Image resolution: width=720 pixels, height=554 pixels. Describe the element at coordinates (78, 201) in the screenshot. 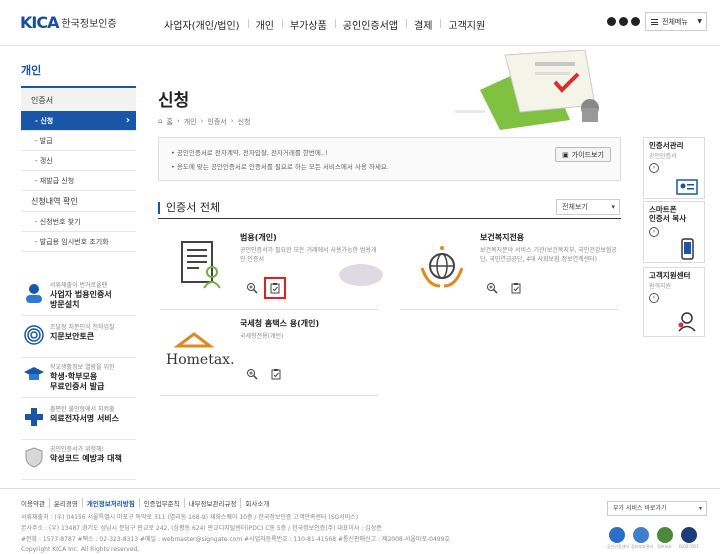

I see `side-nav-history: 신청내역 확인` at that location.